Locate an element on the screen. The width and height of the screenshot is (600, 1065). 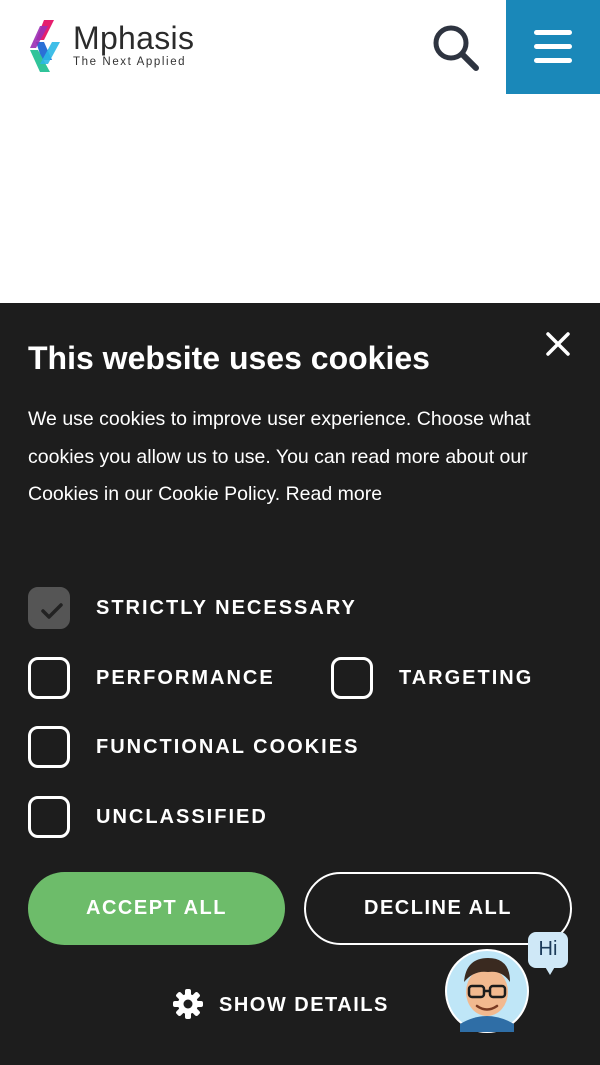
mphasis-logo: Mphasis The Next Applied is located at coordinates (130, 47).